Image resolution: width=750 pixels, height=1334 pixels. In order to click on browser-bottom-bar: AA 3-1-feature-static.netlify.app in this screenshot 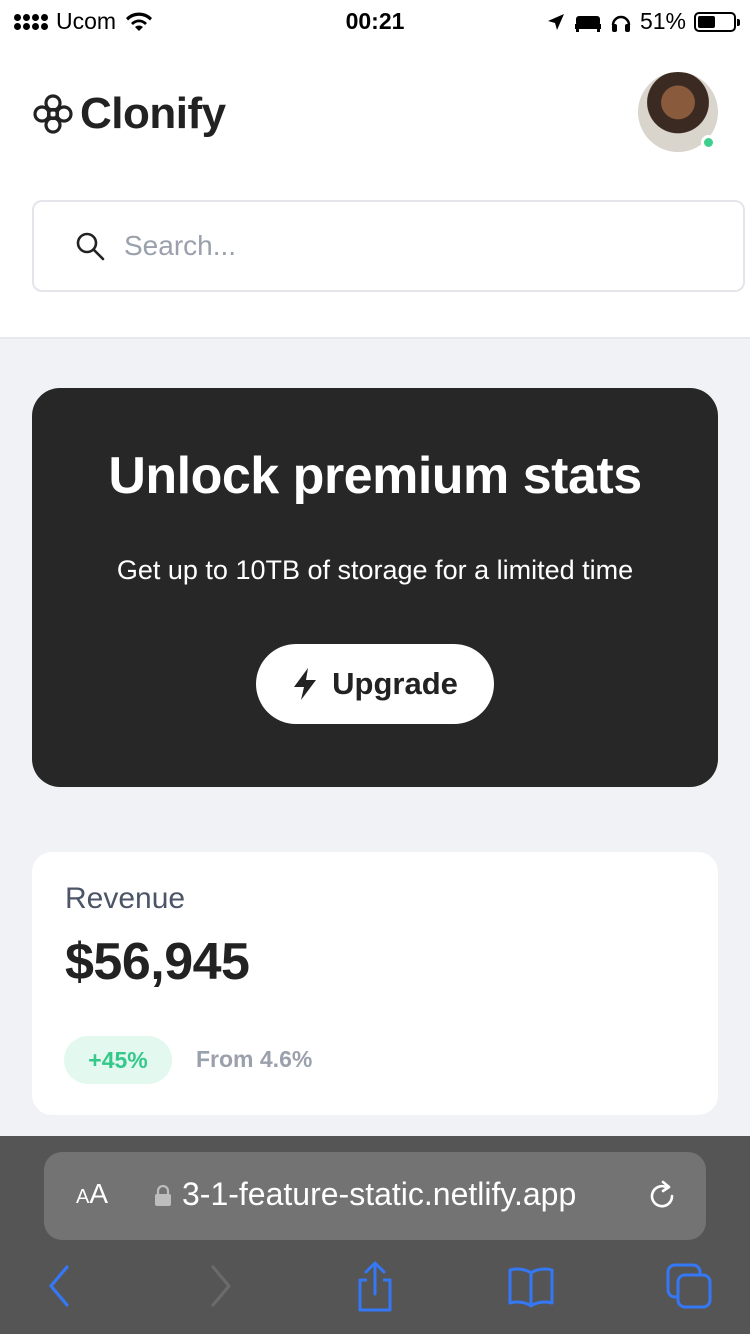, I will do `click(375, 1235)`.